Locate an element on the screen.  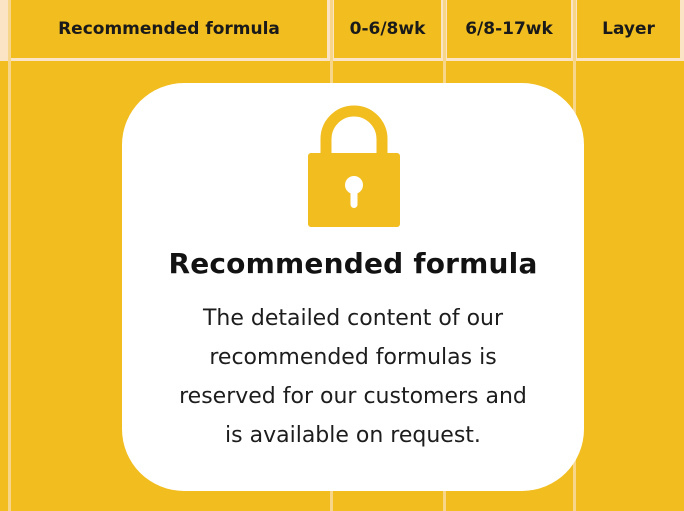
column-header-layer: Layer is located at coordinates (628, 29).